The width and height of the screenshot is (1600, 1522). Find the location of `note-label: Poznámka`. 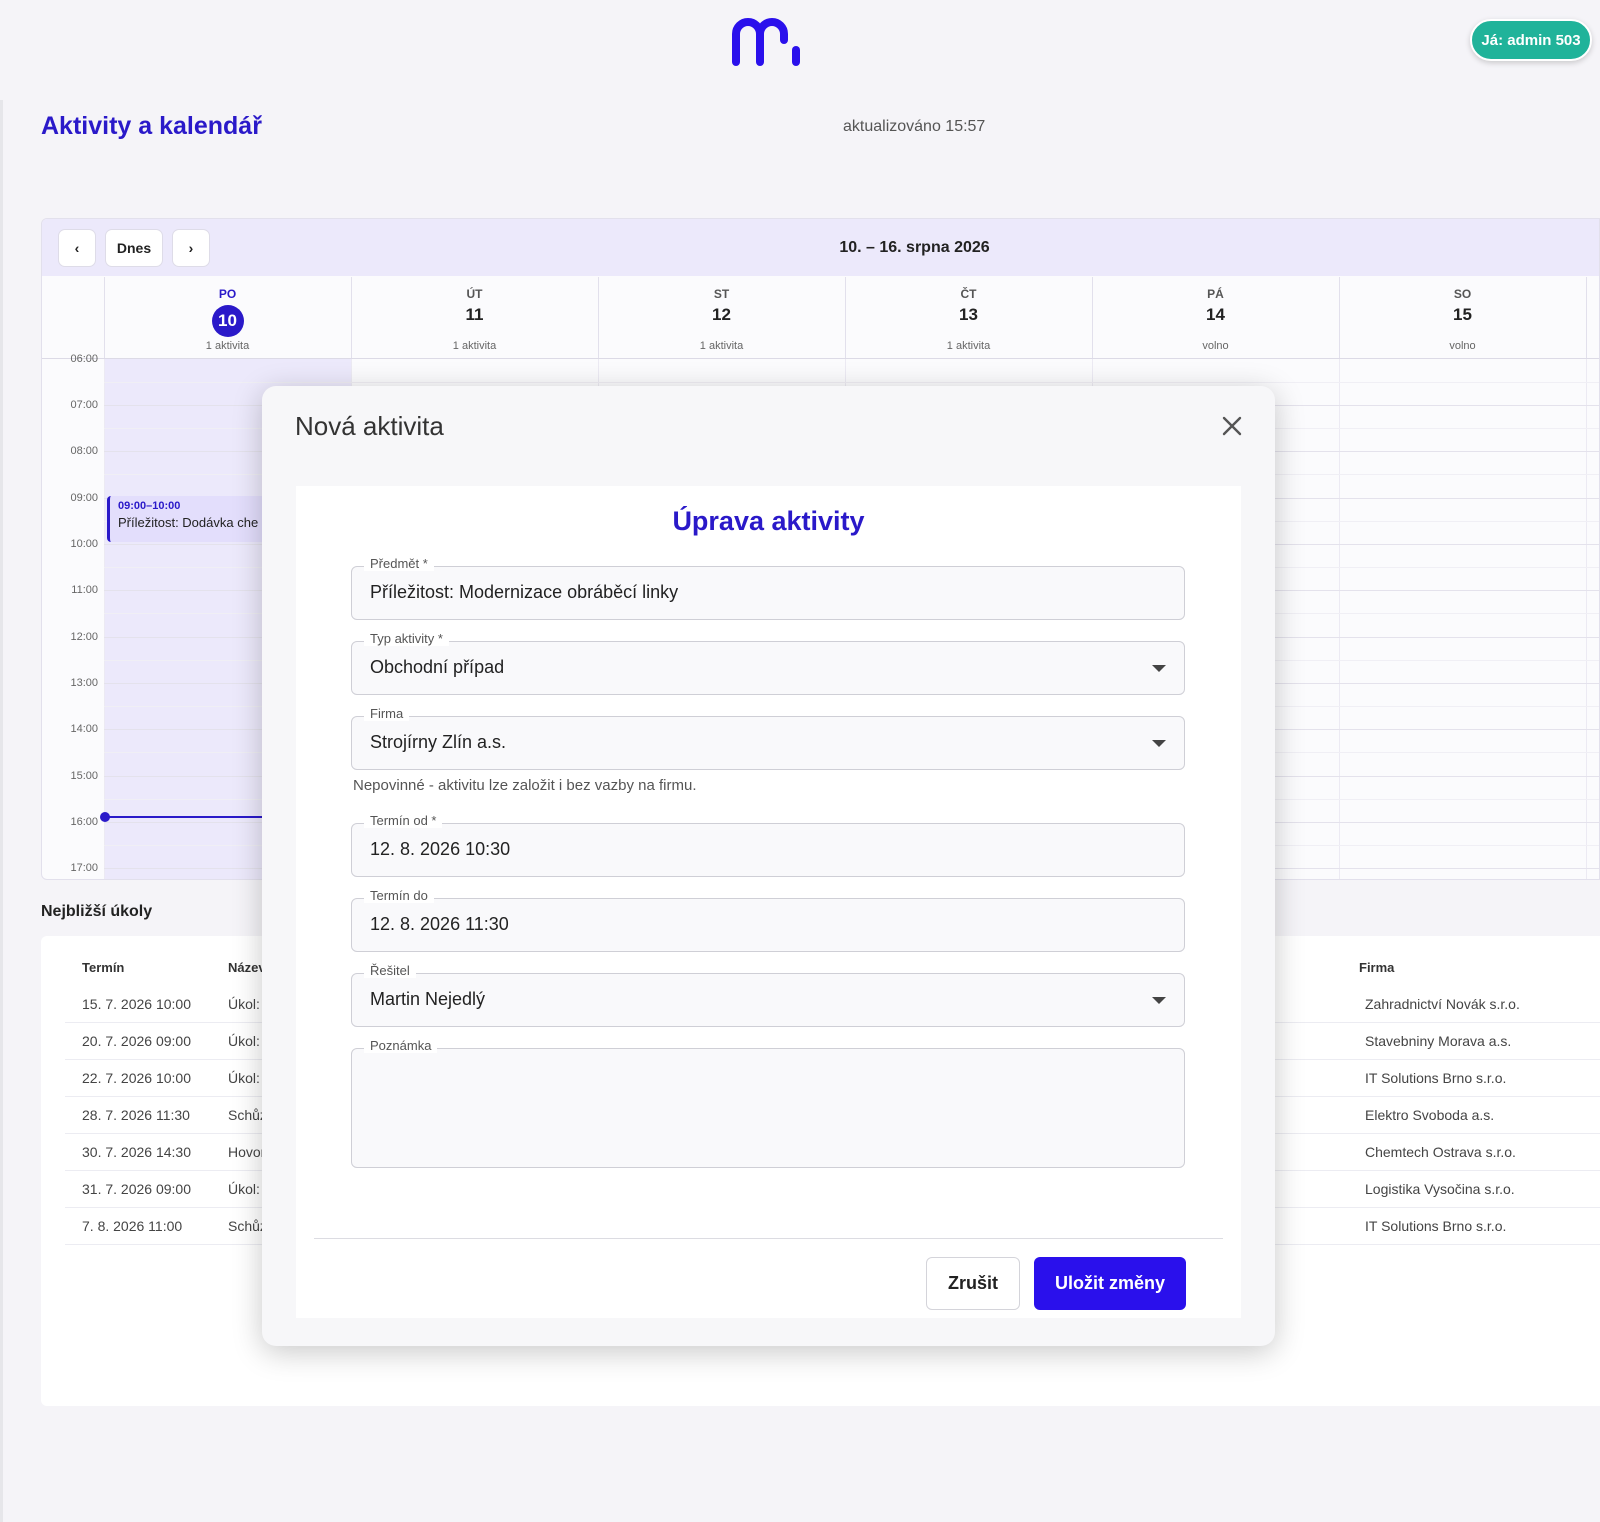

note-label: Poznámka is located at coordinates (401, 1045).